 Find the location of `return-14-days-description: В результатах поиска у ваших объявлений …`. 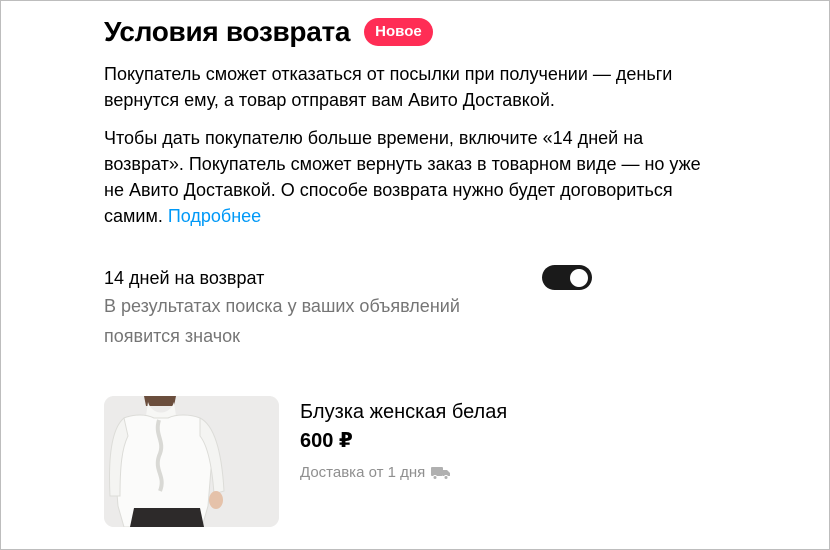

return-14-days-description: В результатах поиска у ваших объявлений … is located at coordinates (282, 321).